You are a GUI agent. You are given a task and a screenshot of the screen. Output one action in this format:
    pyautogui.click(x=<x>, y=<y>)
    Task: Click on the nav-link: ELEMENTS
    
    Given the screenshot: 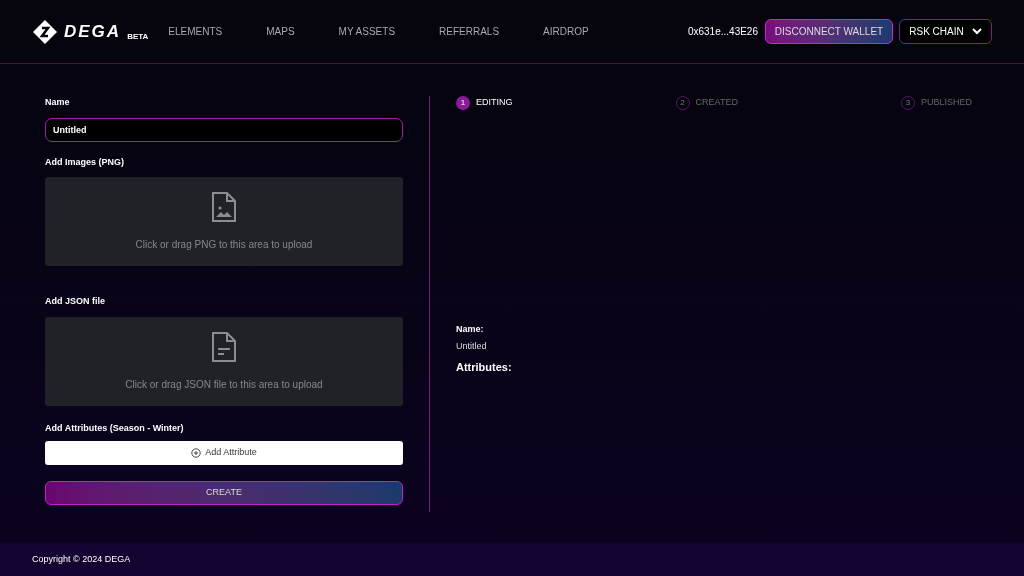 What is the action you would take?
    pyautogui.click(x=195, y=31)
    